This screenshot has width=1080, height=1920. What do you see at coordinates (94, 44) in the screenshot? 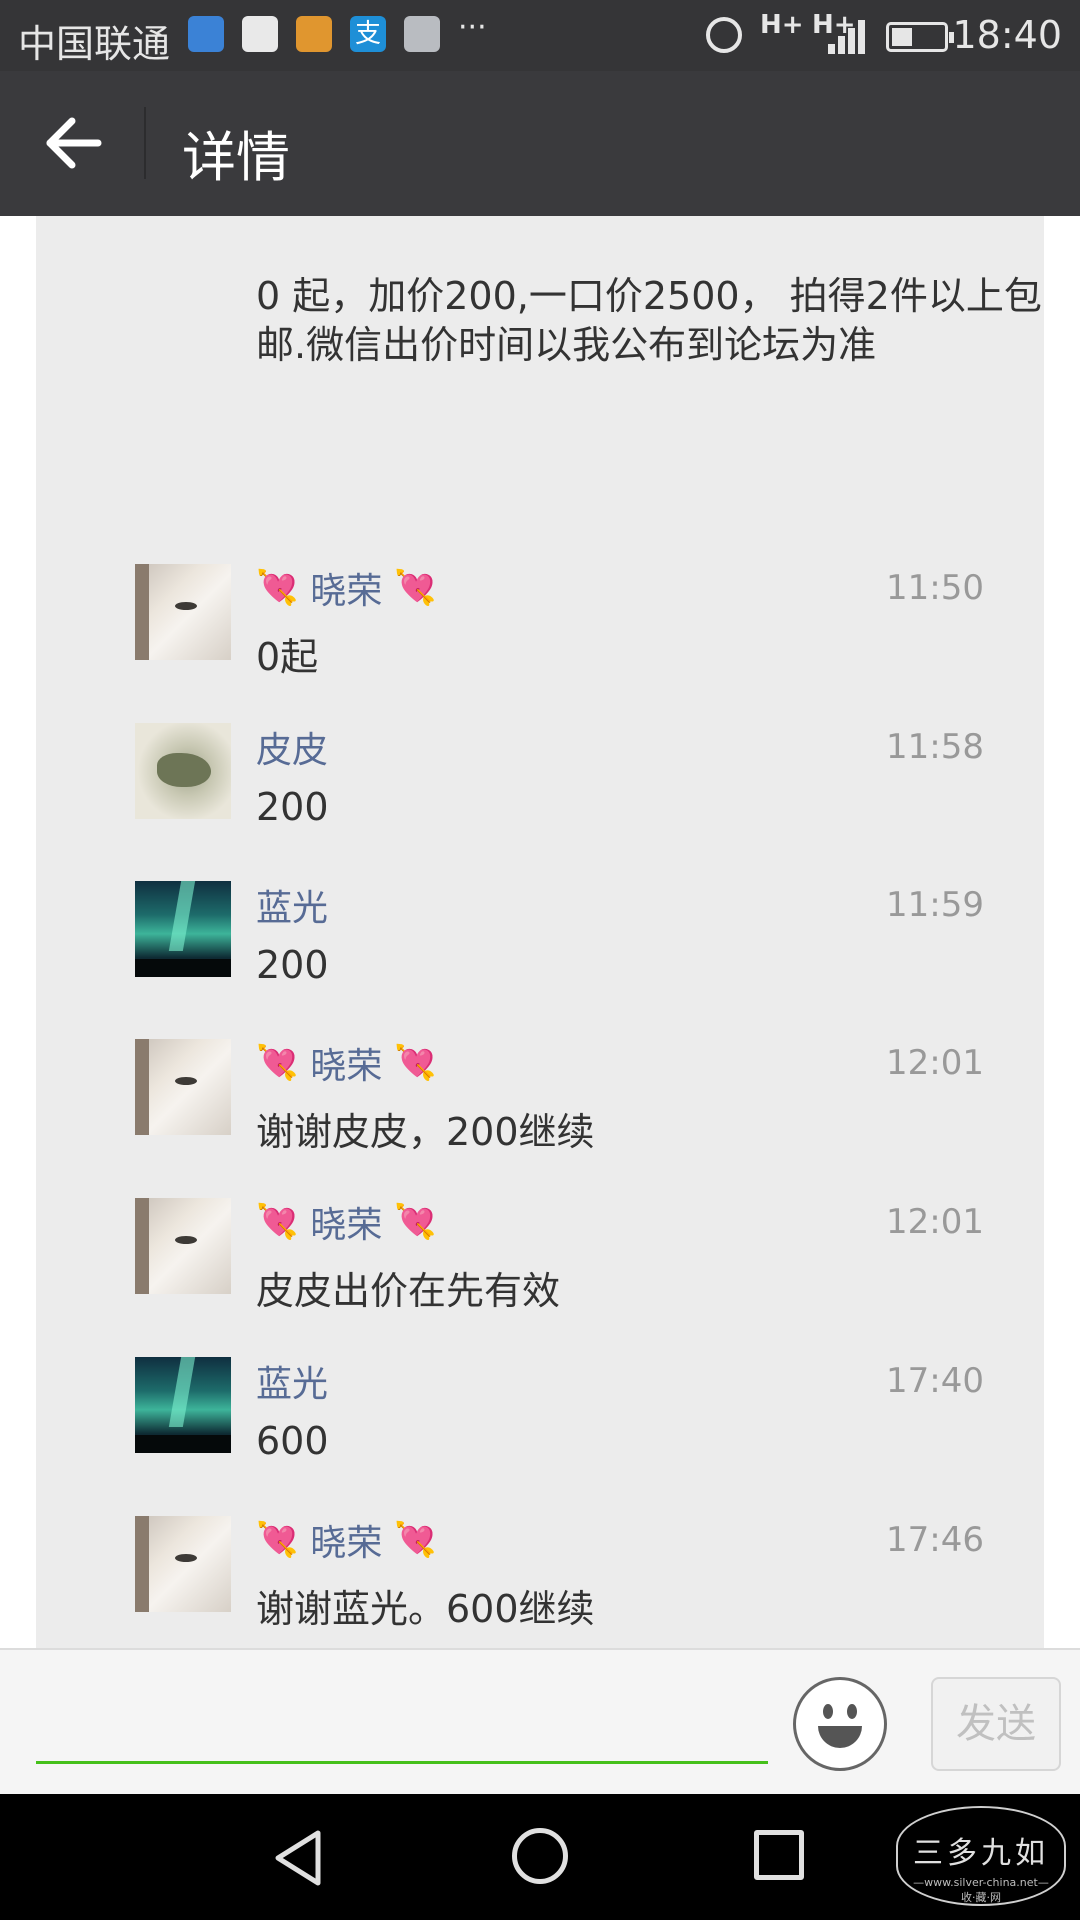
I see `carrier-label: 中国联通` at bounding box center [94, 44].